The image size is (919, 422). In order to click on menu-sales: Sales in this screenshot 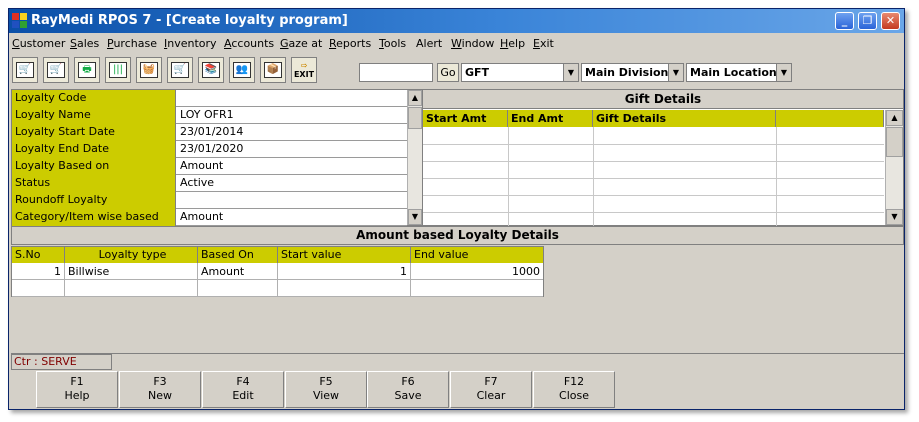, I will do `click(84, 43)`.